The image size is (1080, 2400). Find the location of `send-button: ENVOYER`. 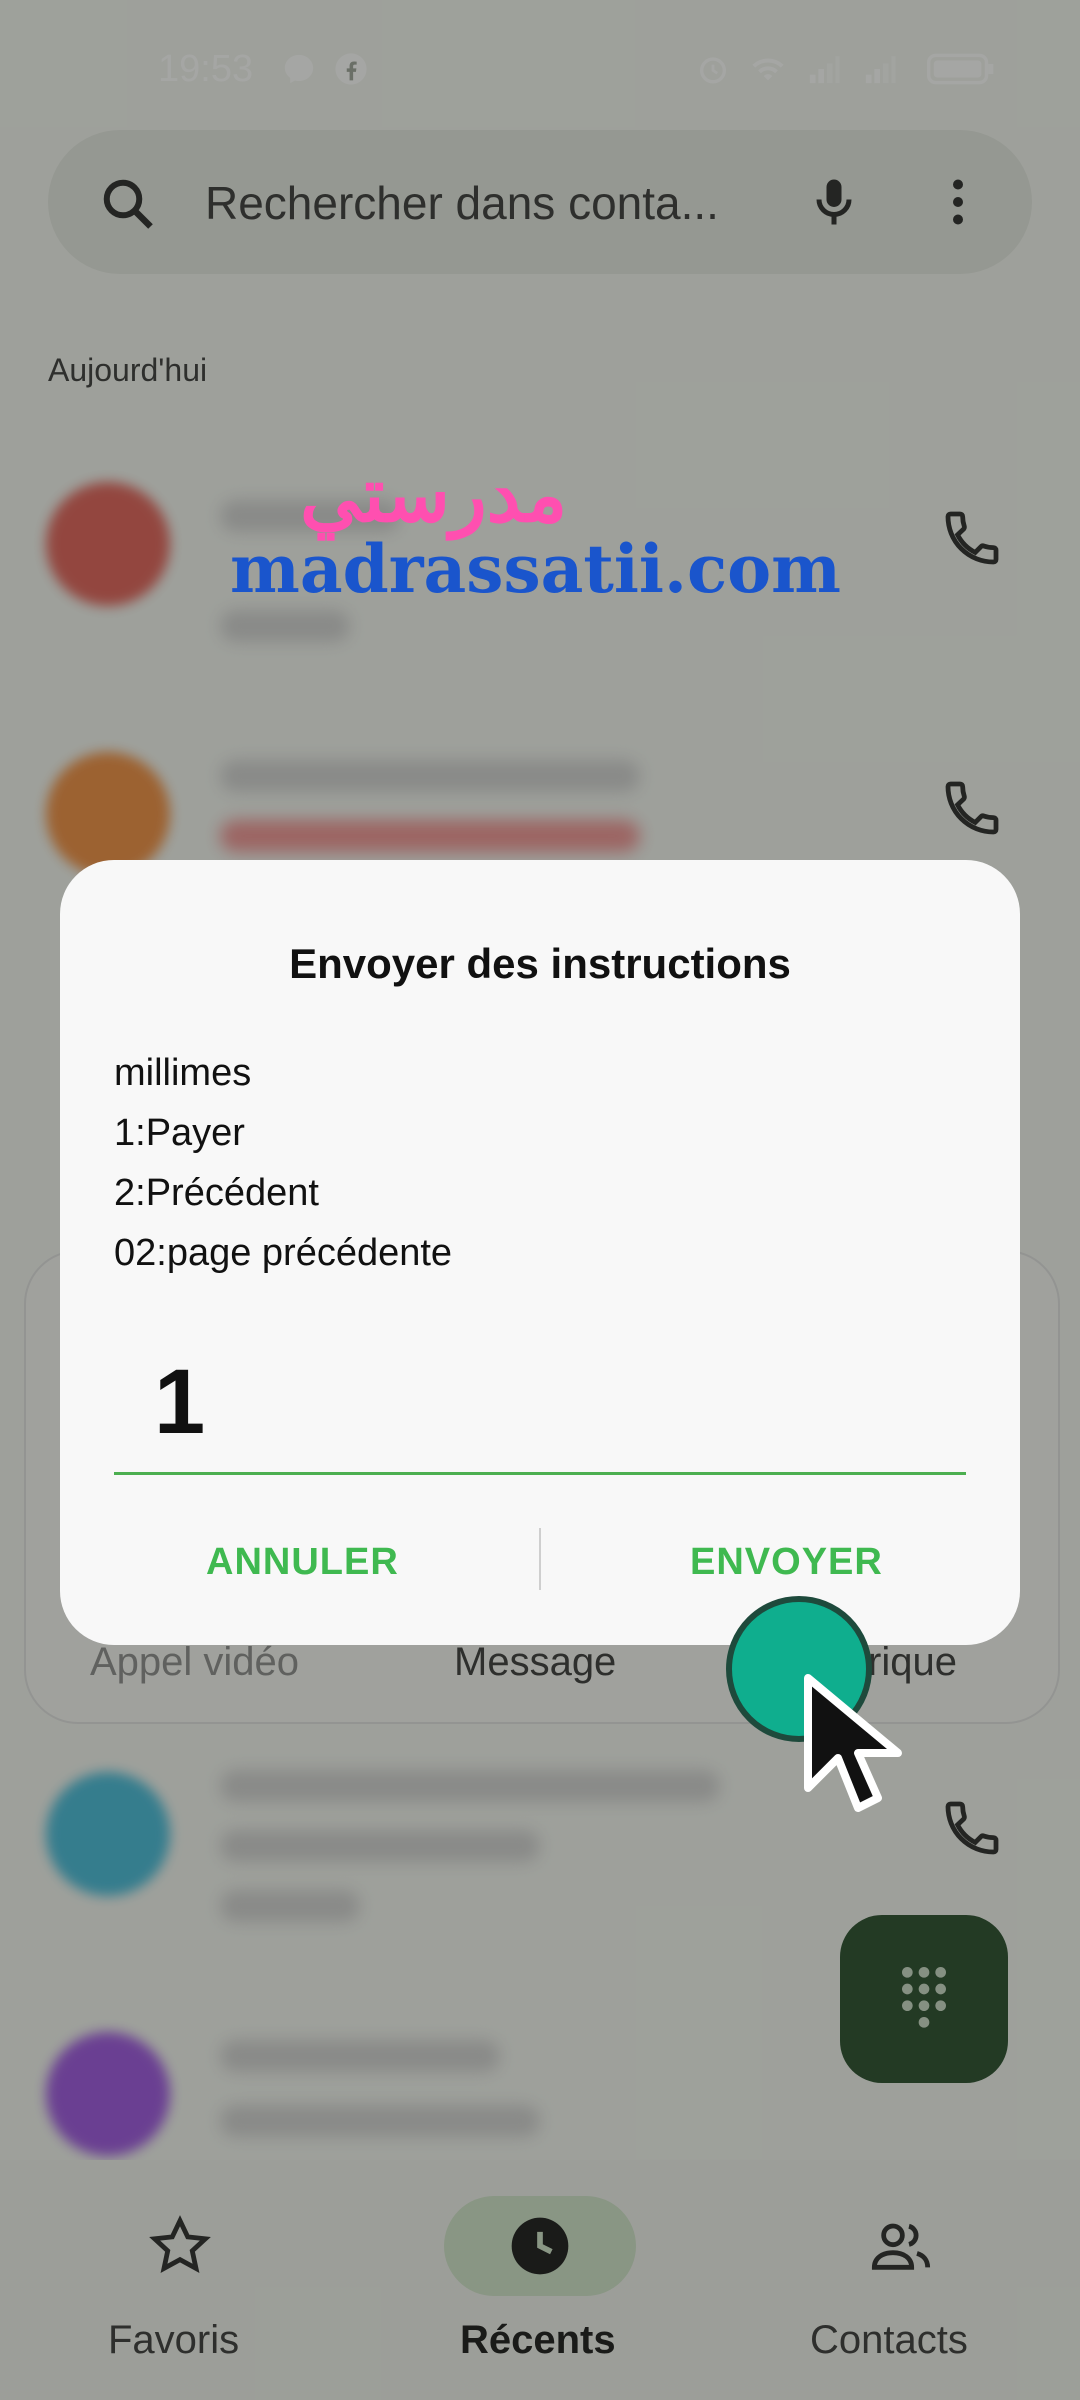

send-button: ENVOYER is located at coordinates (786, 1562).